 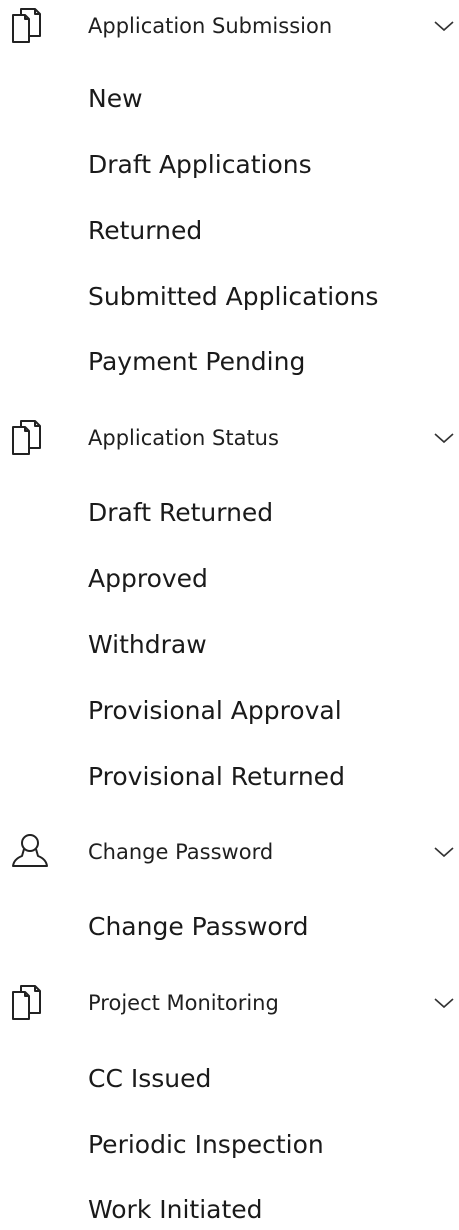 What do you see at coordinates (148, 579) in the screenshot?
I see `menu-item-approved: Approved` at bounding box center [148, 579].